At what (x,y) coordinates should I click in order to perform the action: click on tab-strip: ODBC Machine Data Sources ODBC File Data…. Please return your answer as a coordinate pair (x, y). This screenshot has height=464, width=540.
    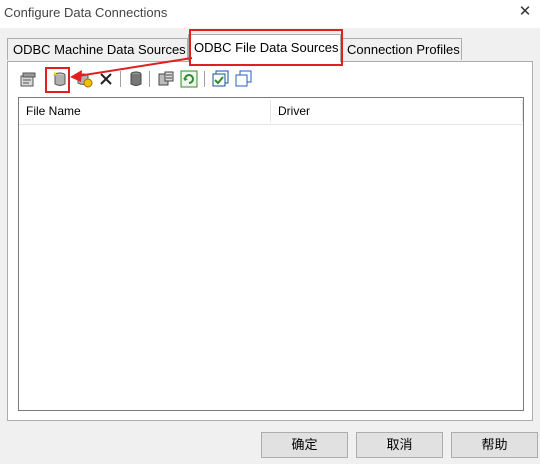
    Looking at the image, I should click on (270, 48).